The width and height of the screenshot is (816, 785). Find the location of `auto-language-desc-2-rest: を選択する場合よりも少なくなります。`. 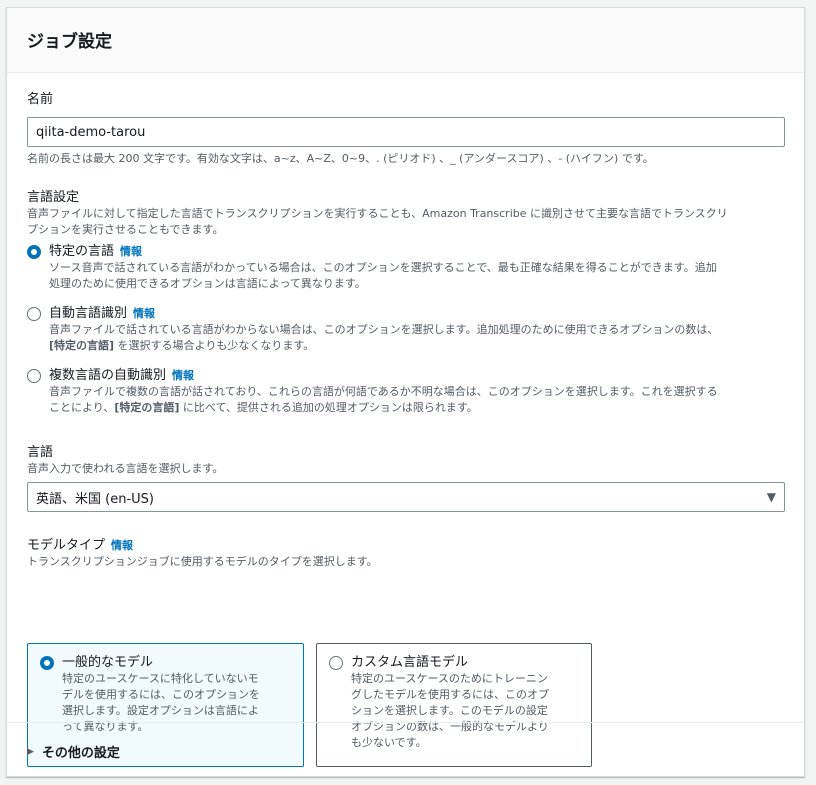

auto-language-desc-2-rest: を選択する場合よりも少なくなります。 is located at coordinates (214, 345).